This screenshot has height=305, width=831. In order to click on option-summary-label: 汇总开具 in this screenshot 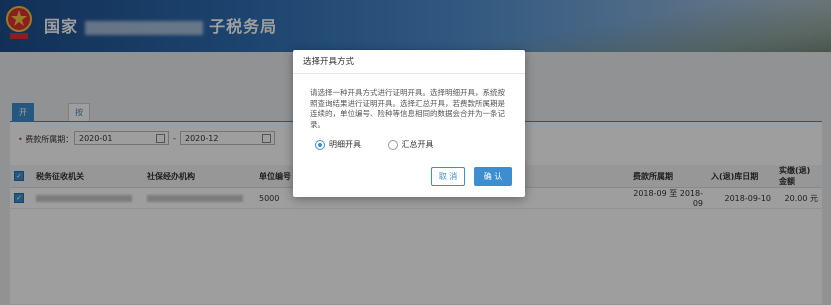, I will do `click(417, 144)`.